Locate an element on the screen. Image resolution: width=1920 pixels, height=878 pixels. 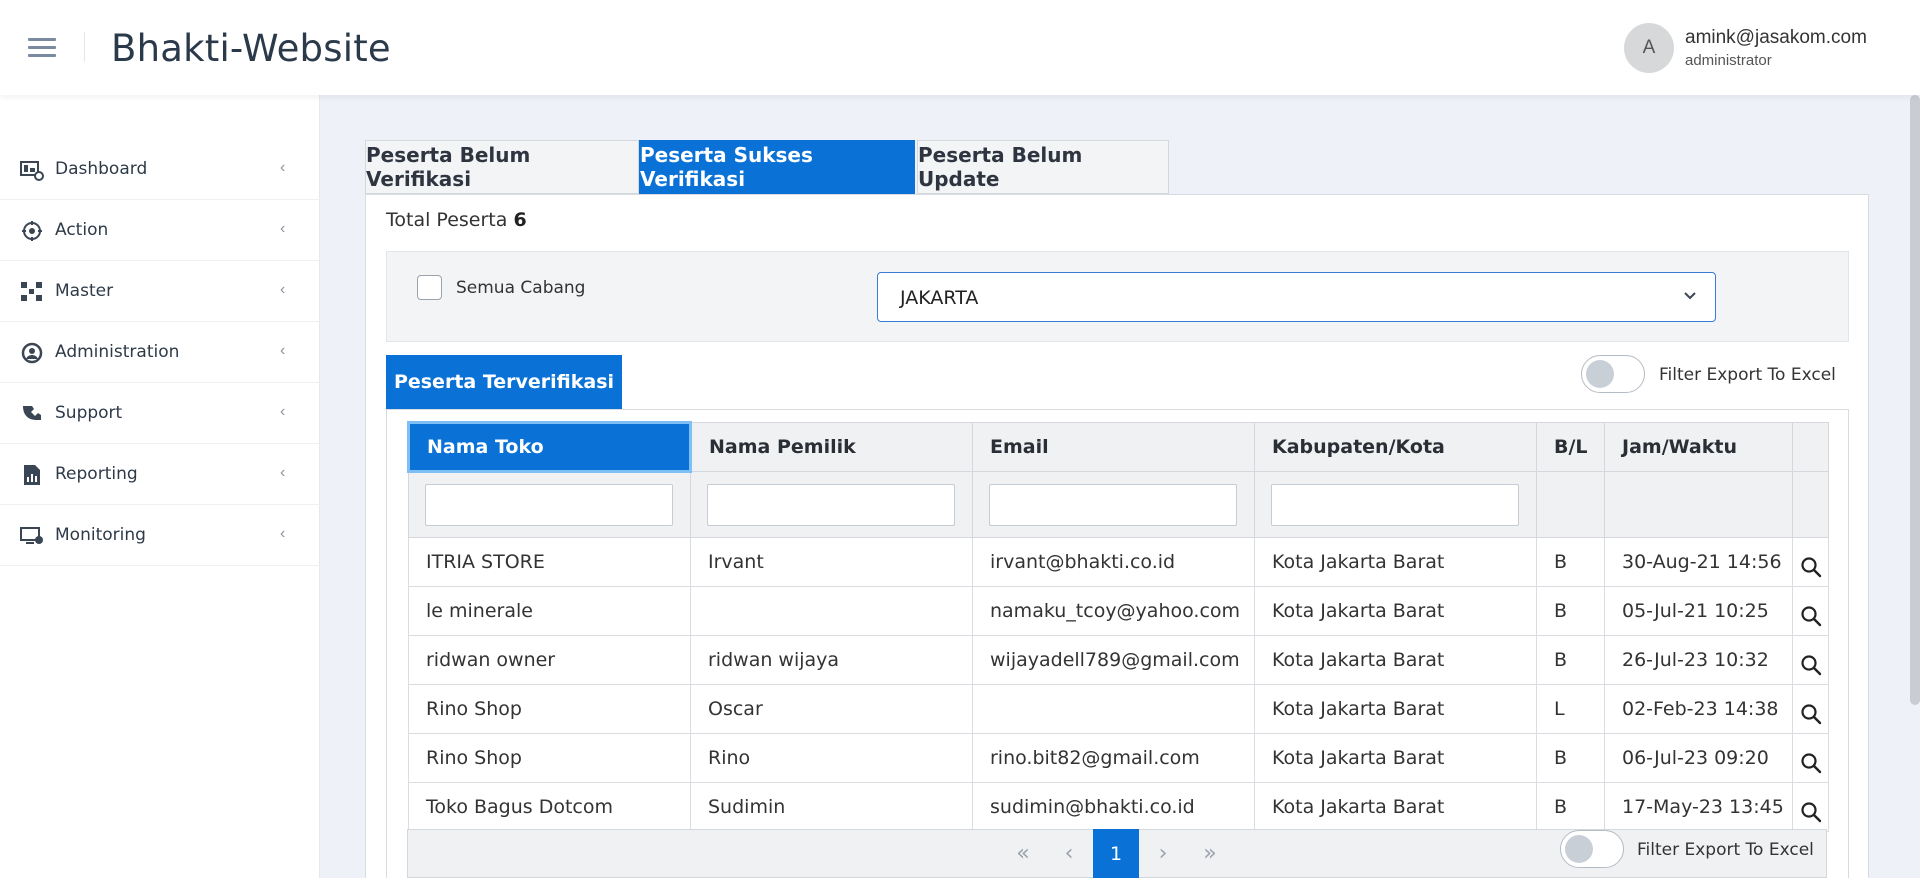
filter-kabupaten-kota-input is located at coordinates (1395, 504).